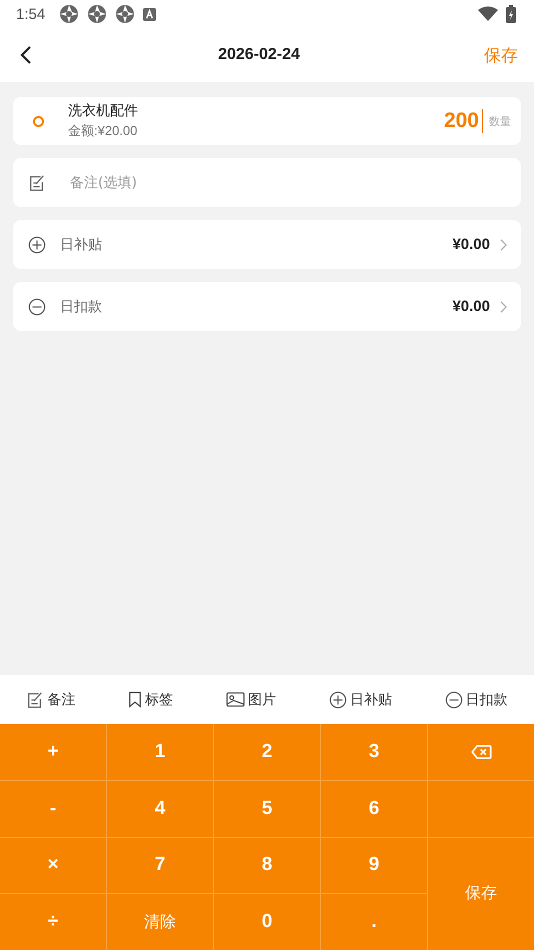 The height and width of the screenshot is (950, 534). What do you see at coordinates (53, 922) in the screenshot?
I see `keypad-key: ÷` at bounding box center [53, 922].